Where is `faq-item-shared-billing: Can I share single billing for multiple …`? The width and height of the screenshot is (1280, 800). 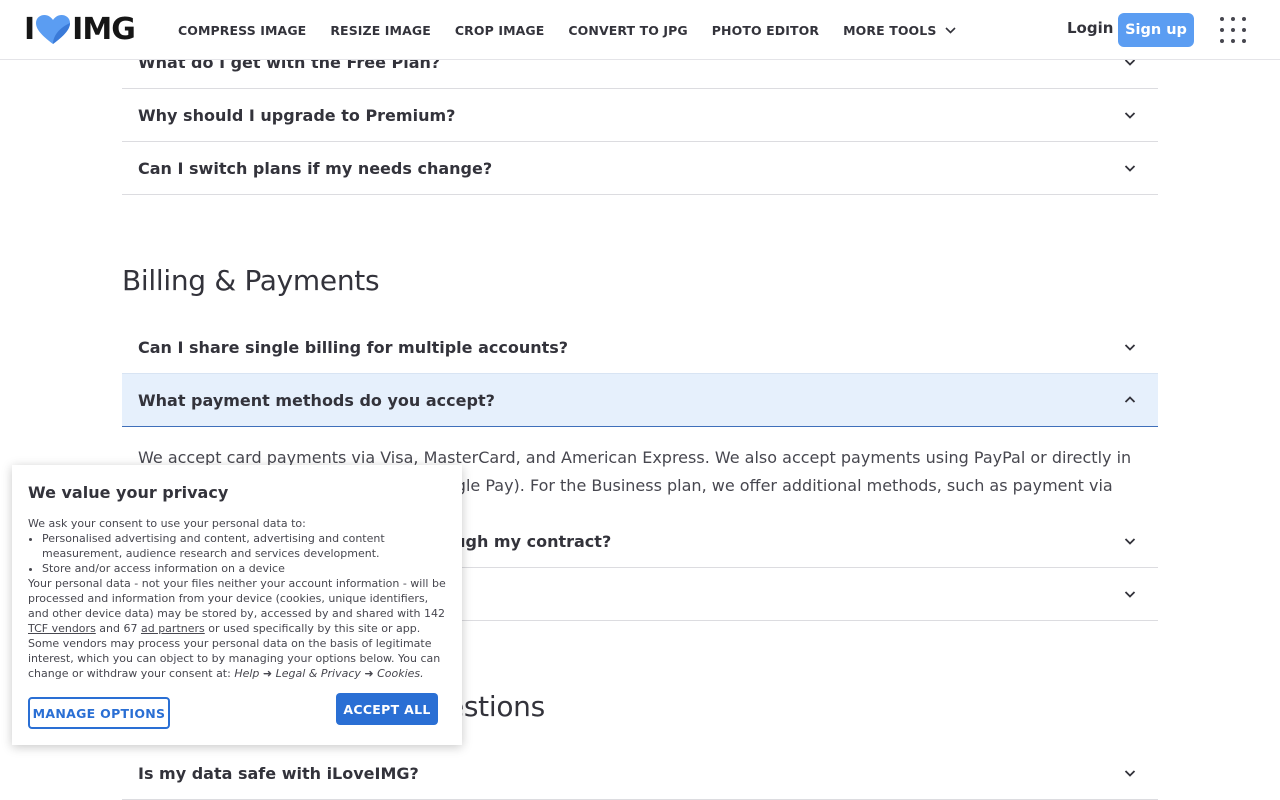 faq-item-shared-billing: Can I share single billing for multiple … is located at coordinates (640, 347).